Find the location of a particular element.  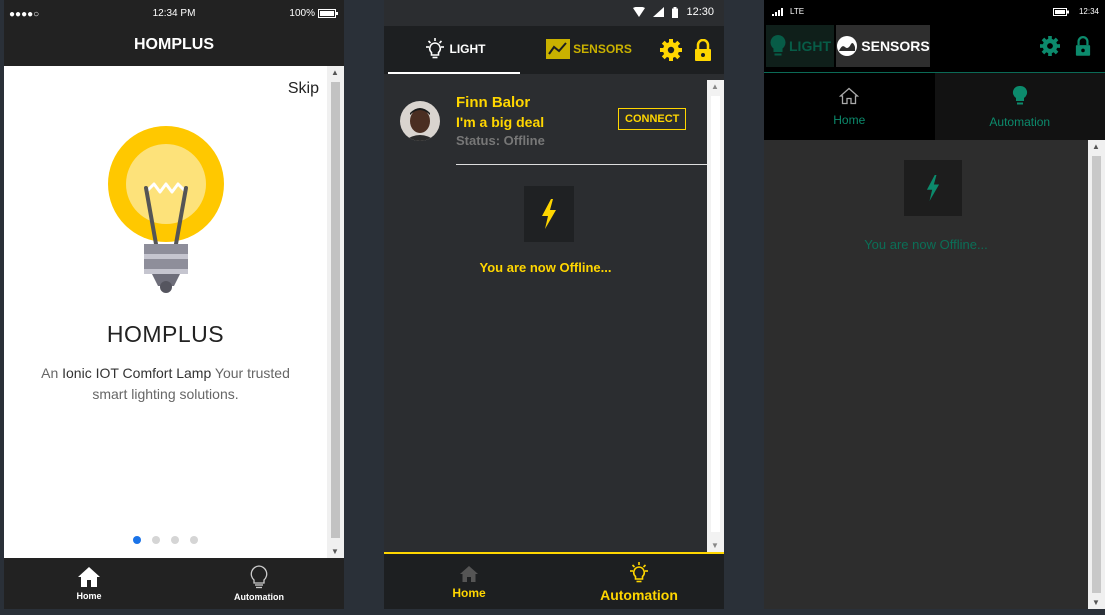

status-time: 12:34 is located at coordinates (1088, 11).